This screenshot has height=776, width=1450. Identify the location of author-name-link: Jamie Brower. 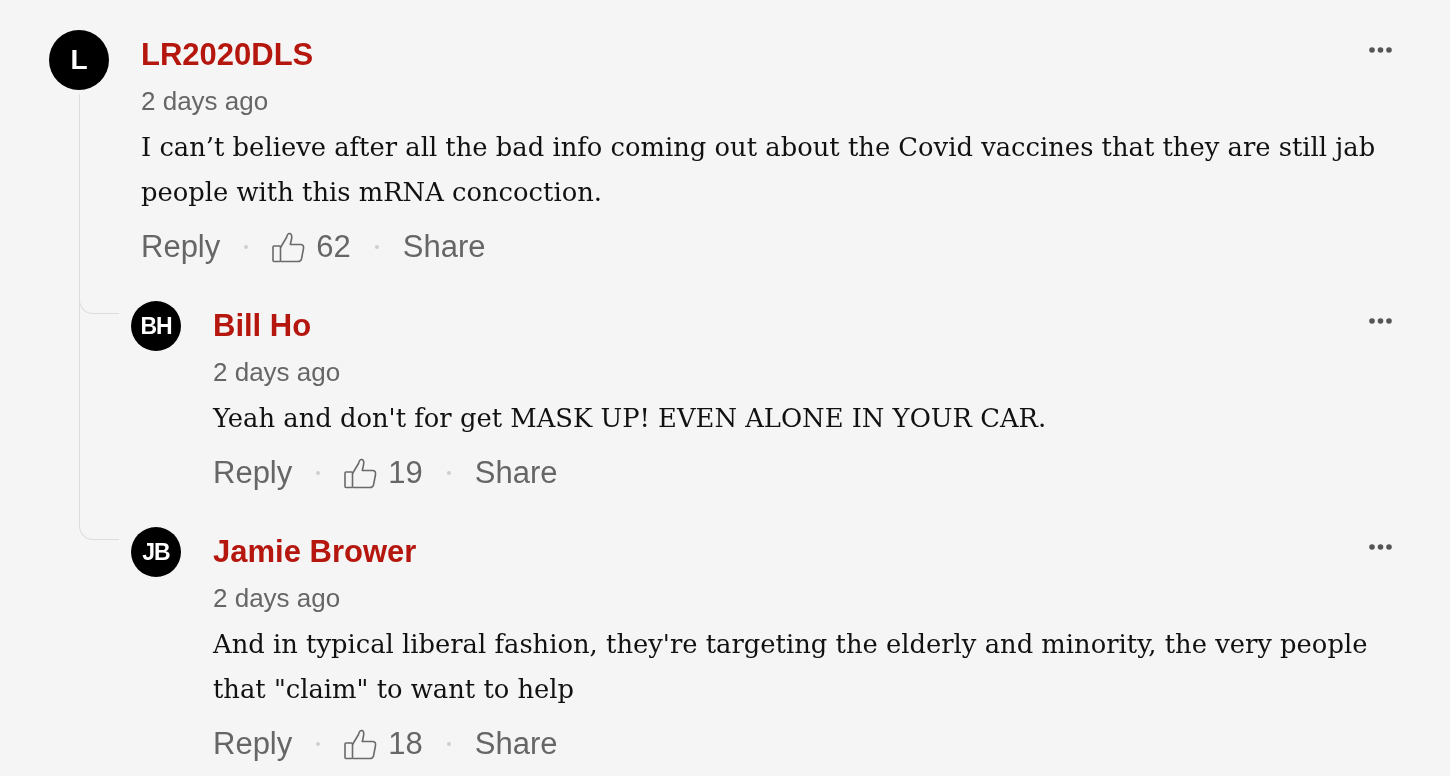
(315, 552).